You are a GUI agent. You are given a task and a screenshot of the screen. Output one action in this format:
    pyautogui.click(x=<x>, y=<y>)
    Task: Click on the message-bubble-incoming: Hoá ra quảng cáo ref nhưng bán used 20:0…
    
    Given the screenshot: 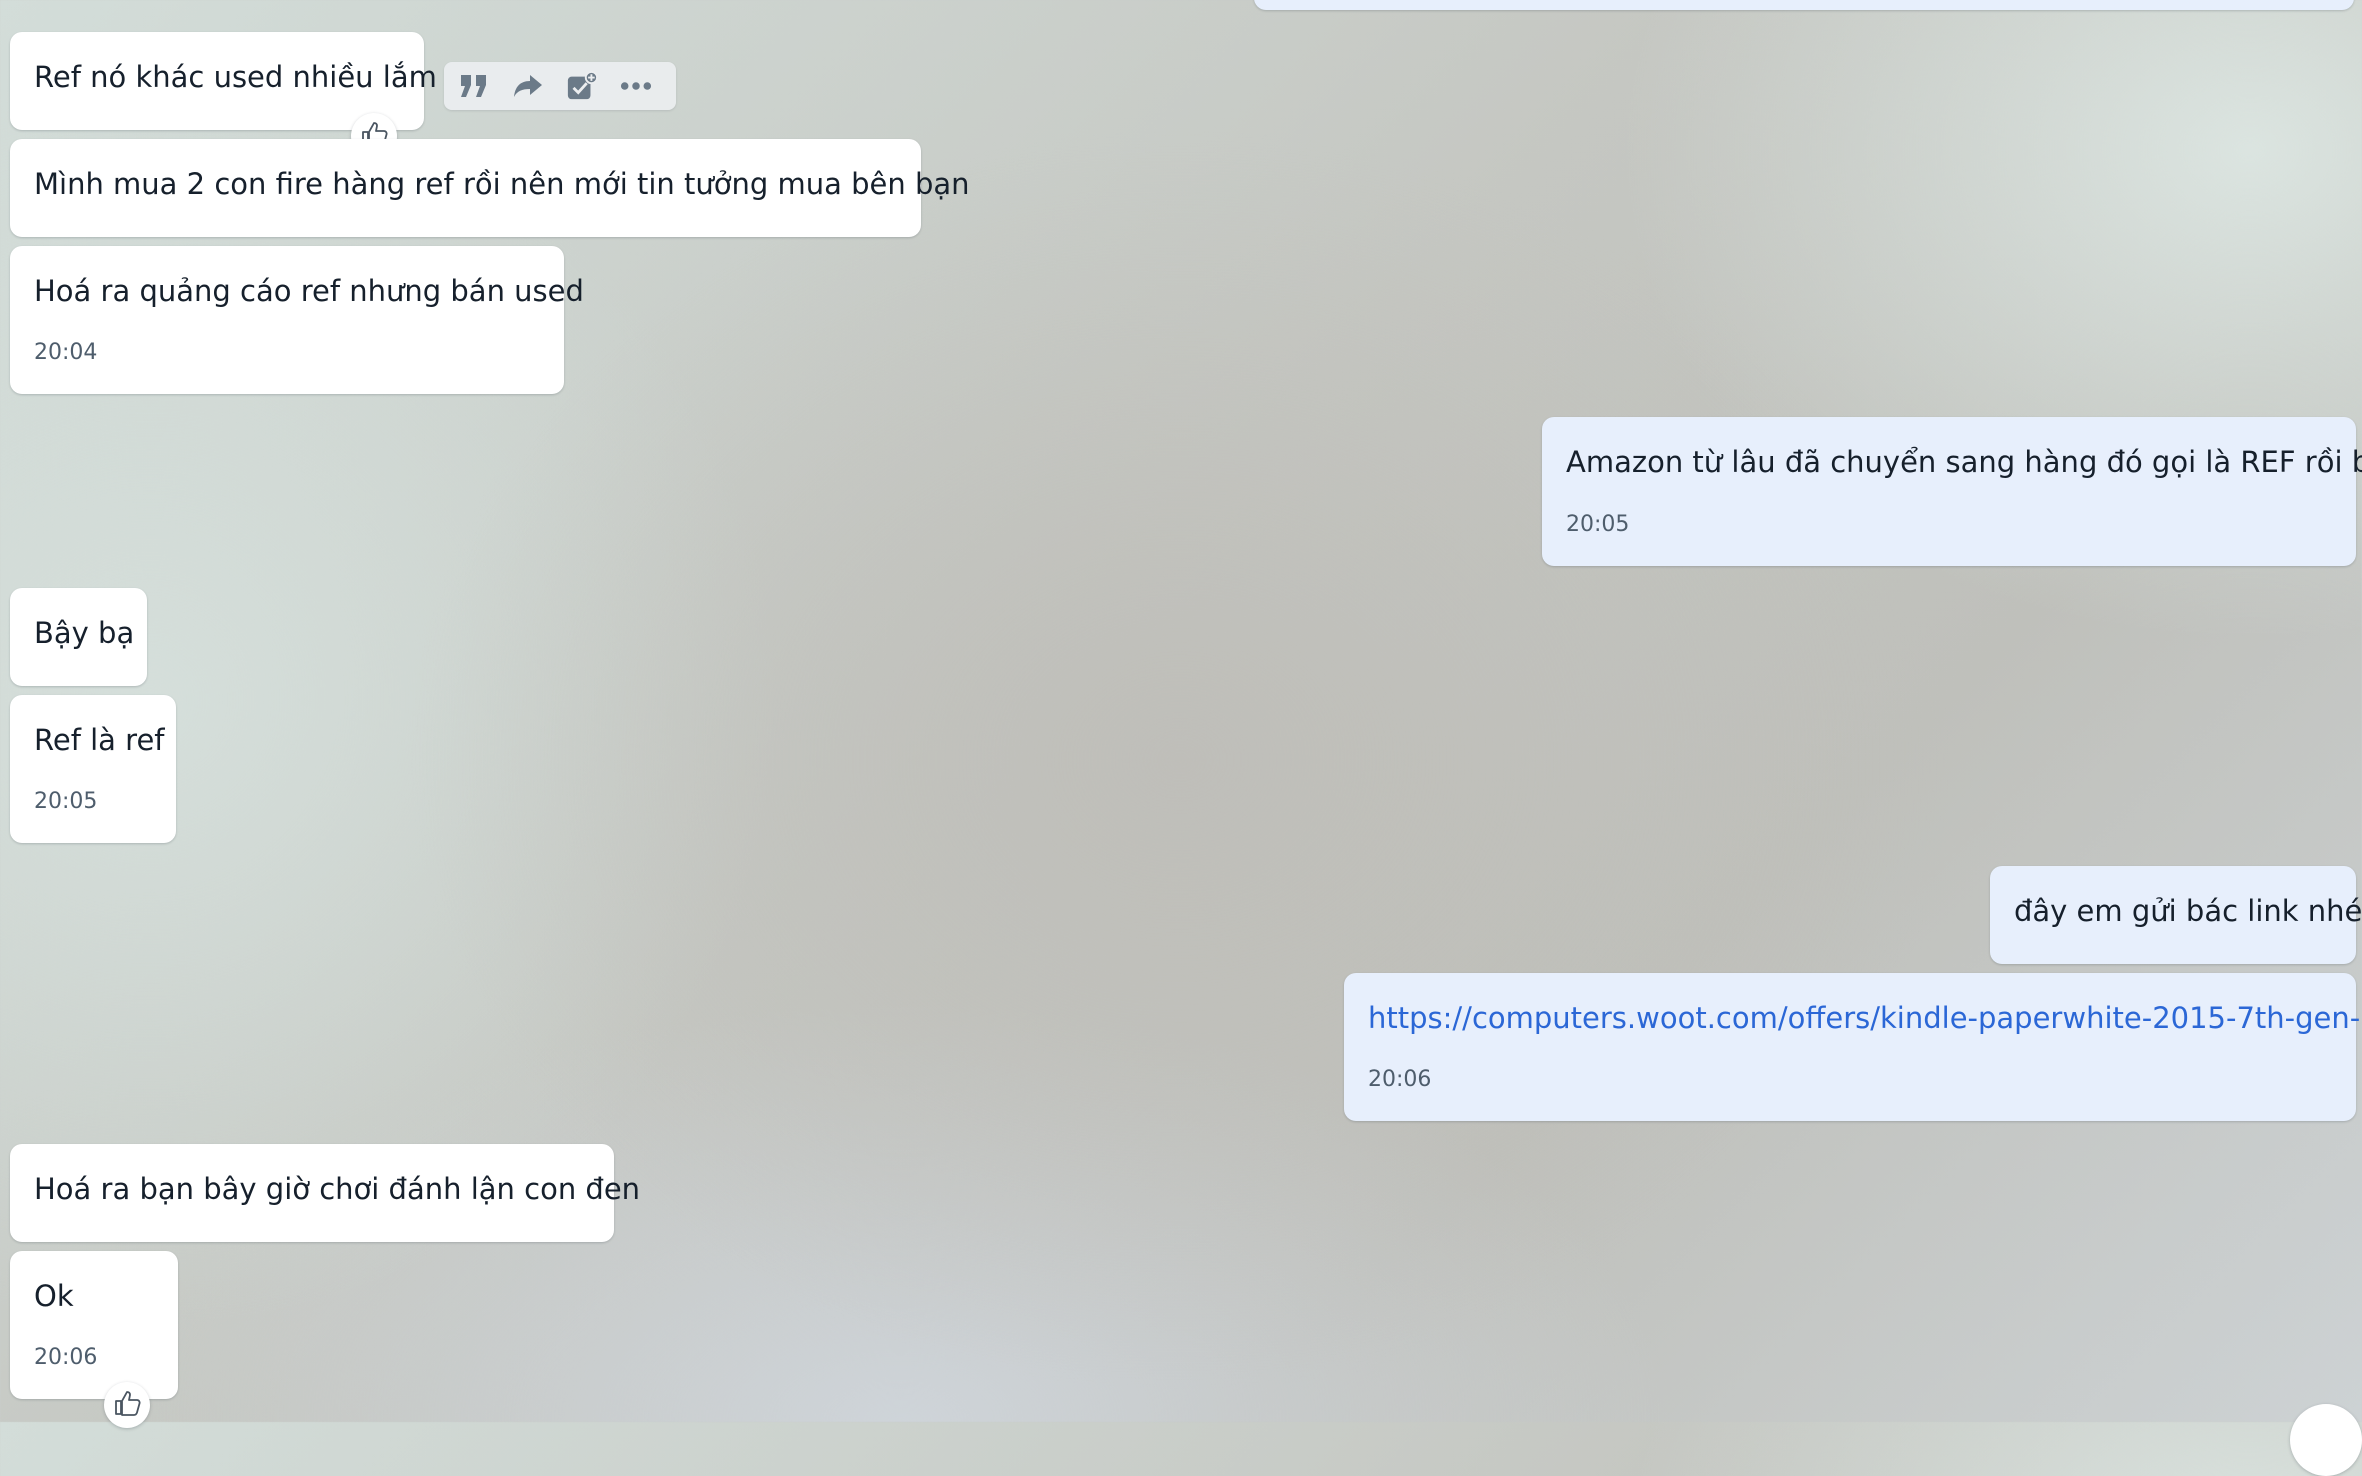 What is the action you would take?
    pyautogui.click(x=297, y=320)
    